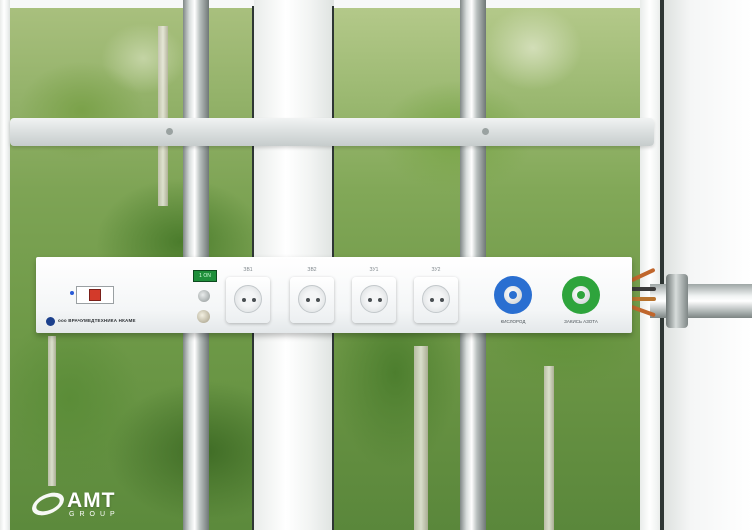  Describe the element at coordinates (581, 295) in the screenshot. I see `nitrous-oxide-outlet` at that location.